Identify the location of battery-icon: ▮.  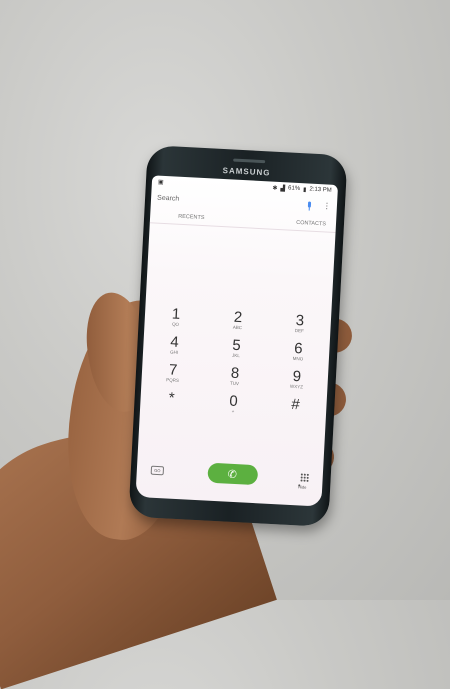
(304, 189).